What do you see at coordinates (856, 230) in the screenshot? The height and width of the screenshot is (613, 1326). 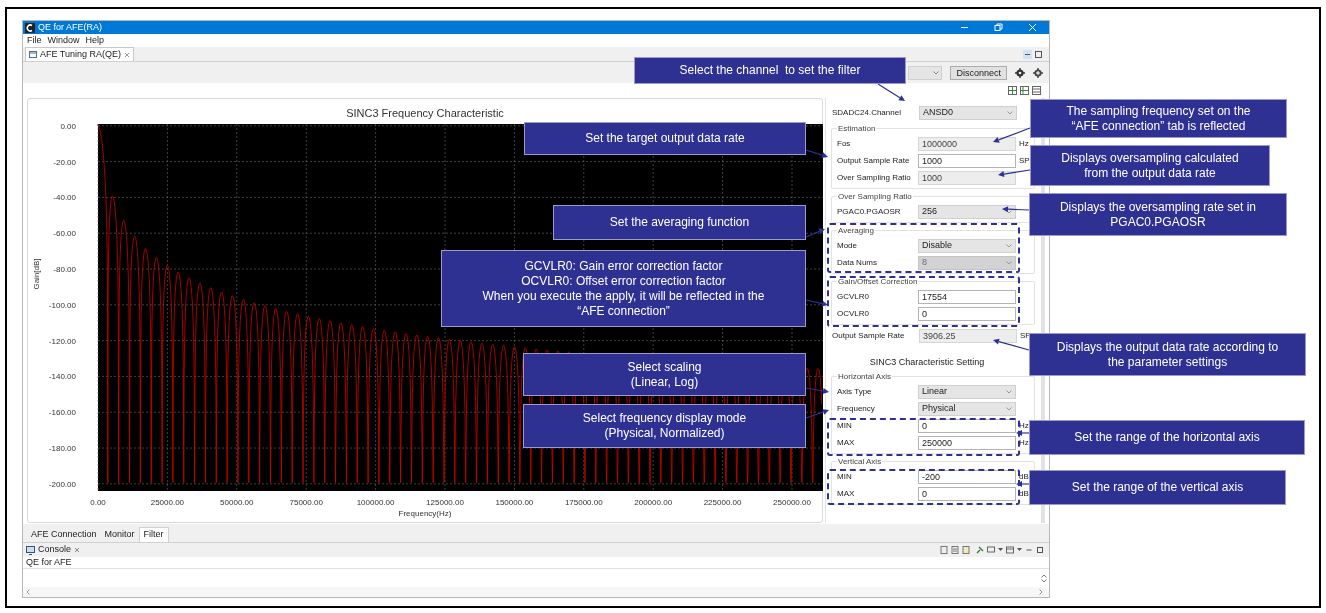 I see `group-title: Averaging` at bounding box center [856, 230].